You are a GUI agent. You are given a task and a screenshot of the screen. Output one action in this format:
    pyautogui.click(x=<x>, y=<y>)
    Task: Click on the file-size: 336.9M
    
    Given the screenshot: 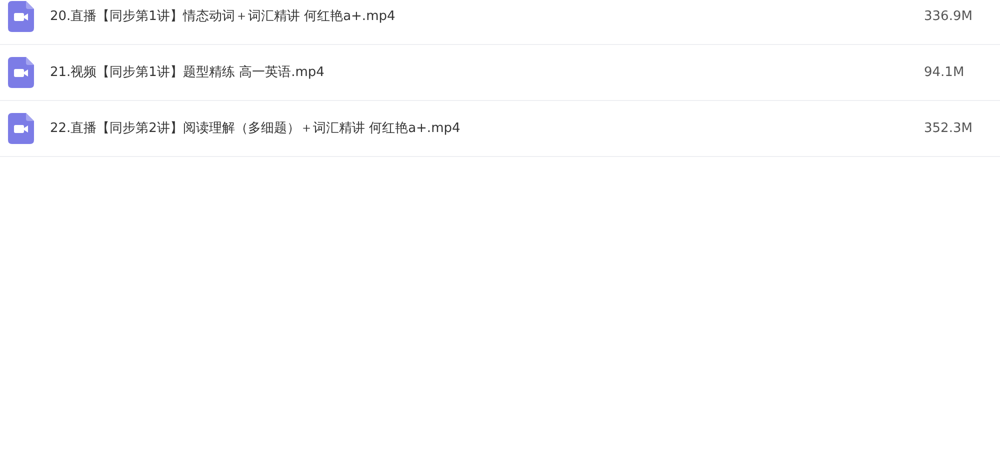 What is the action you would take?
    pyautogui.click(x=949, y=17)
    